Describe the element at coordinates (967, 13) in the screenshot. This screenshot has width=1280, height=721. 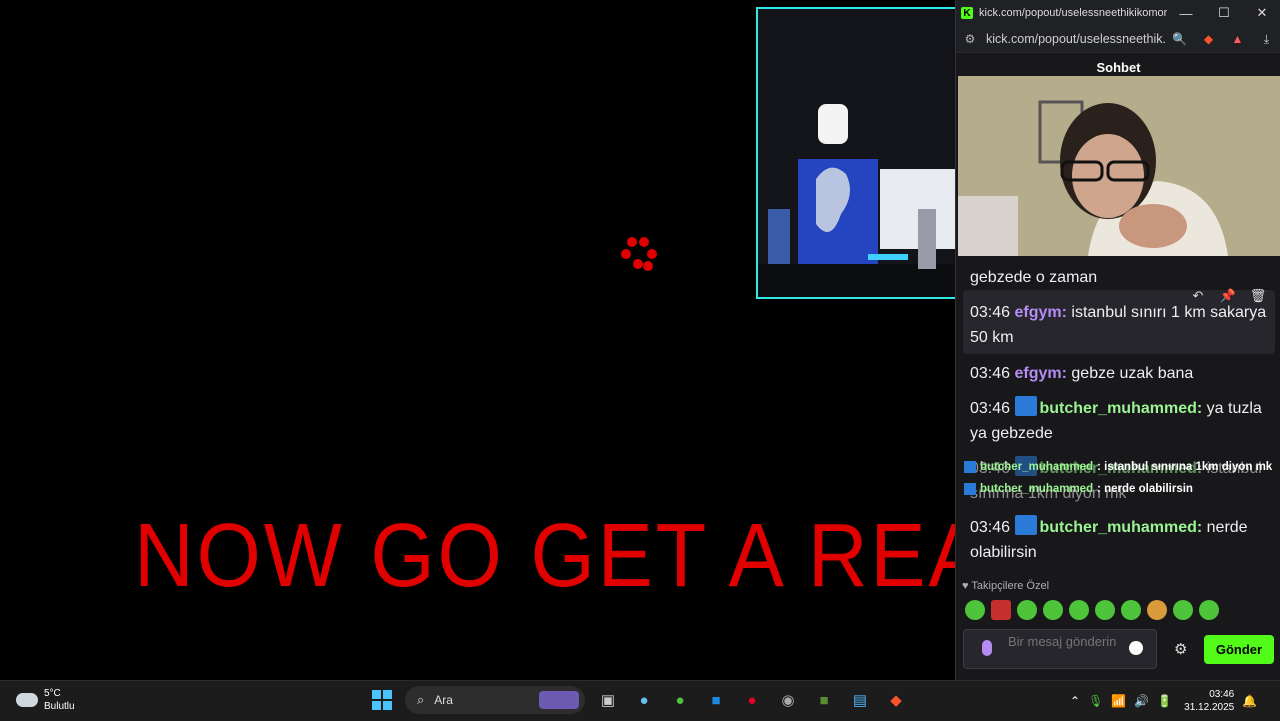
I see `kick-logo-icon: K` at that location.